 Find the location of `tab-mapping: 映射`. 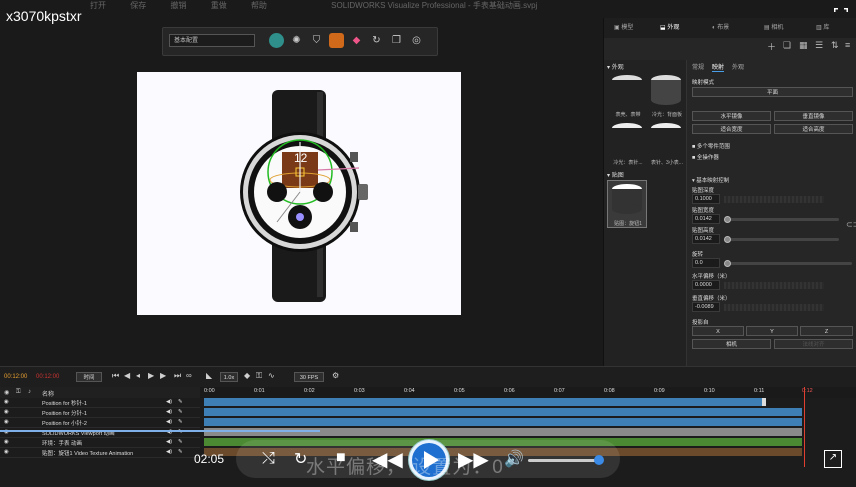

tab-mapping: 映射 is located at coordinates (718, 67).